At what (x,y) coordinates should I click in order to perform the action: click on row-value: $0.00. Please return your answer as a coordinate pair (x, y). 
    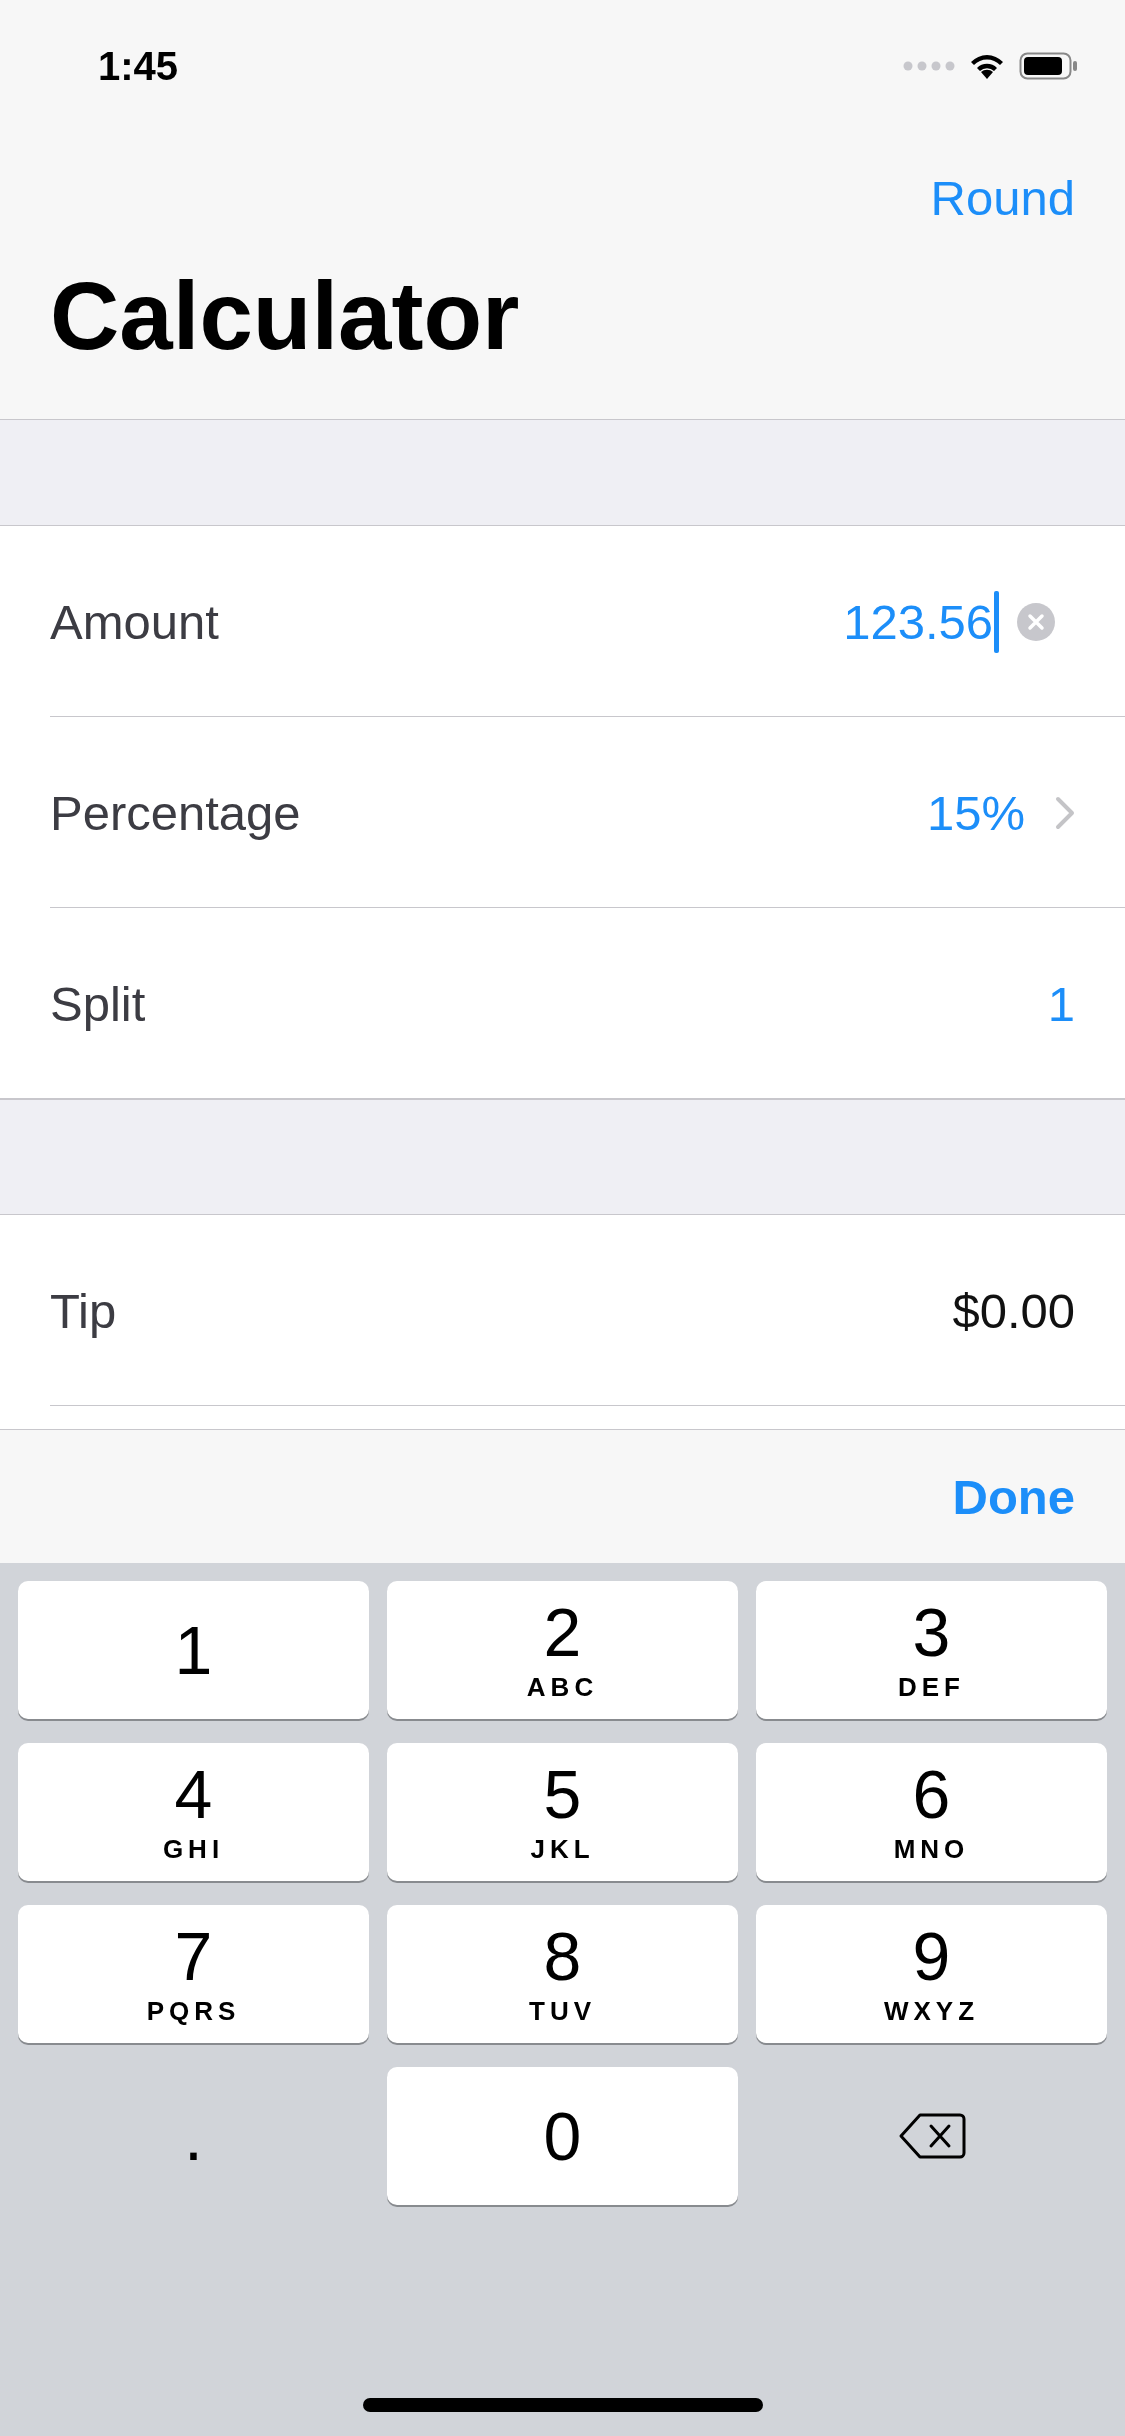
    Looking at the image, I should click on (1013, 1310).